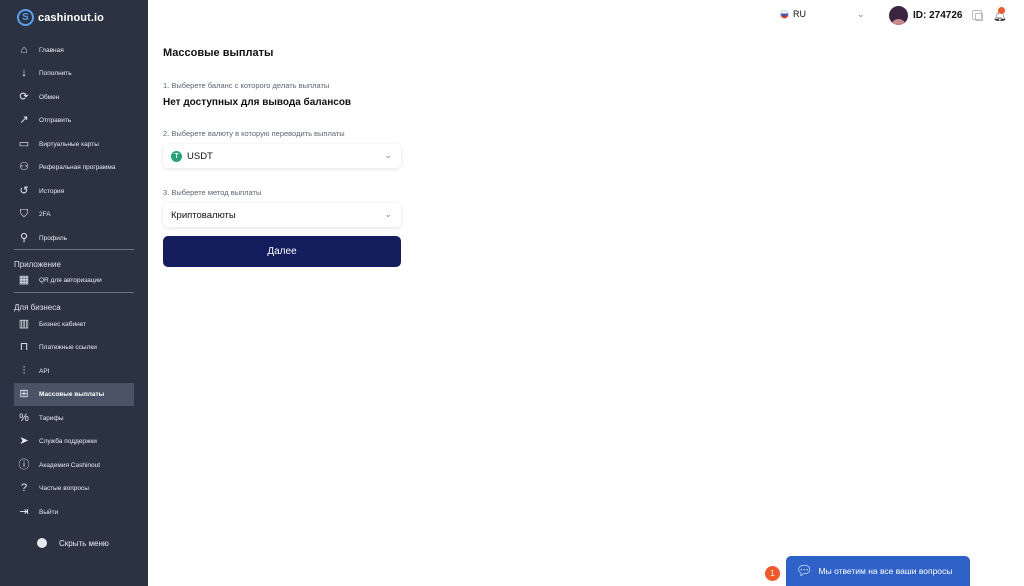  What do you see at coordinates (52, 191) in the screenshot?
I see `sidebar-item-label: История` at bounding box center [52, 191].